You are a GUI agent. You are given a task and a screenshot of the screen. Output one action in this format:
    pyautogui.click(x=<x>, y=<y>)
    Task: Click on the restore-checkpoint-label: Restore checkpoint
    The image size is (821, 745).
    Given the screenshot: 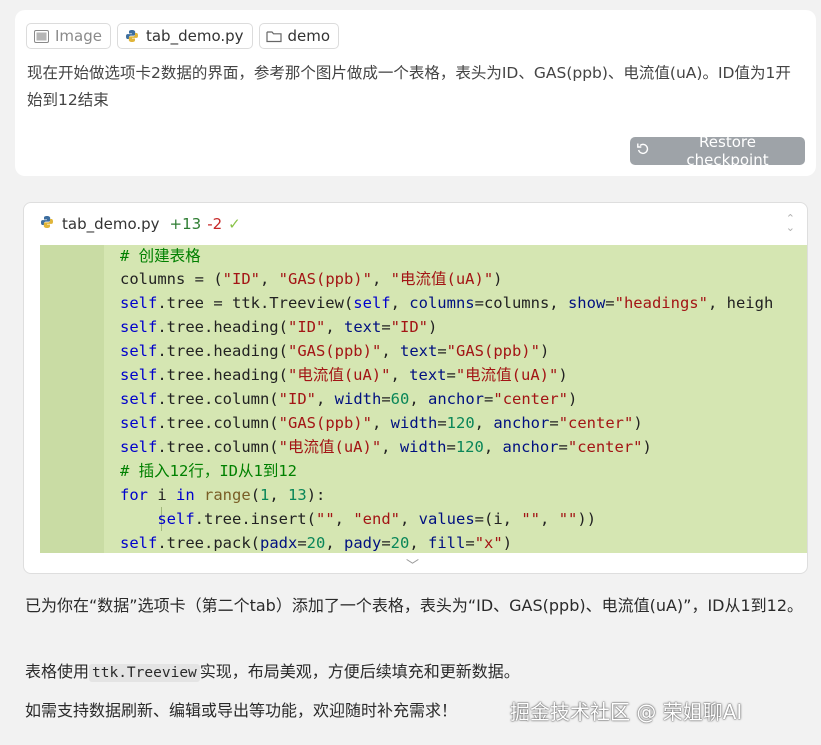 What is the action you would take?
    pyautogui.click(x=727, y=151)
    